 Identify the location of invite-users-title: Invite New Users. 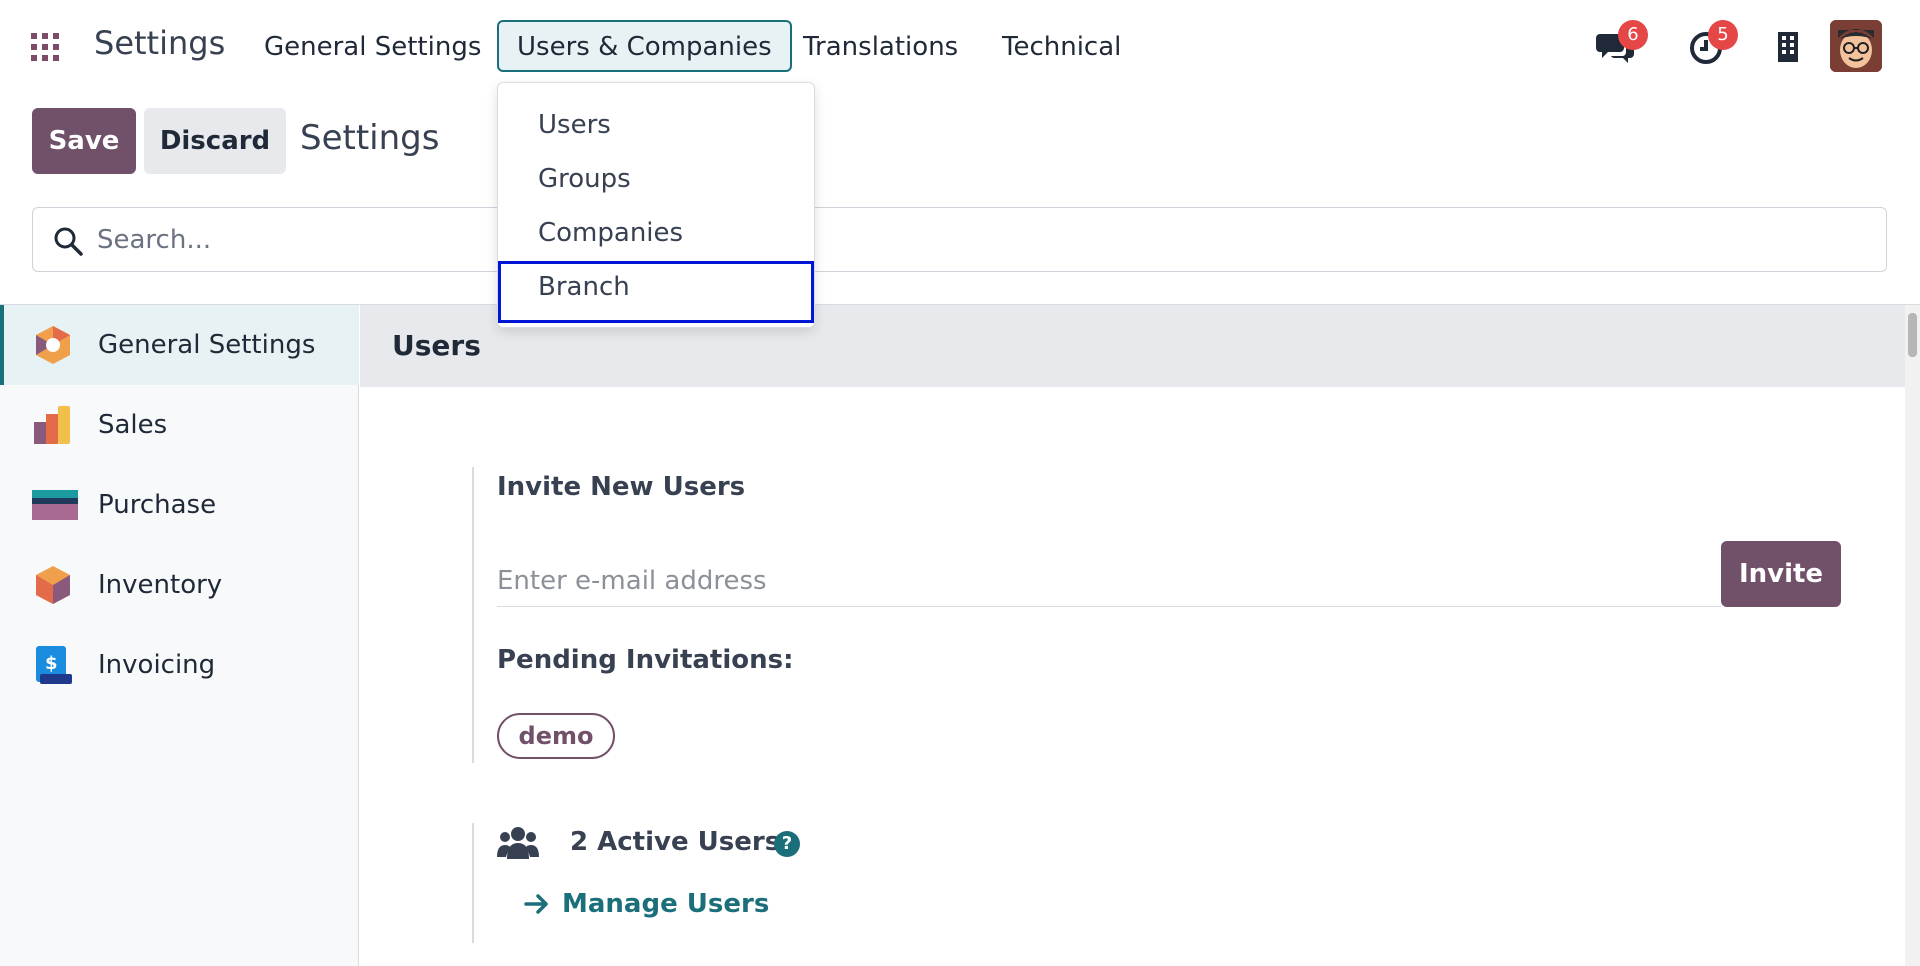
(621, 487).